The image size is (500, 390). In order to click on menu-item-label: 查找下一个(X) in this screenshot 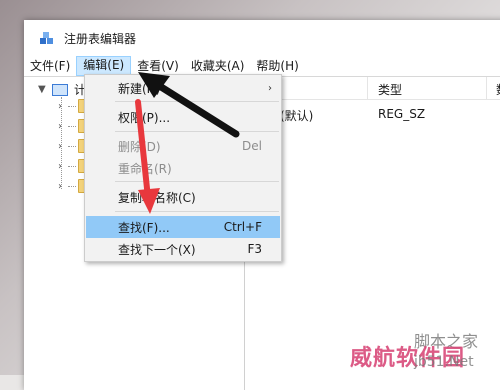, I will do `click(157, 249)`.